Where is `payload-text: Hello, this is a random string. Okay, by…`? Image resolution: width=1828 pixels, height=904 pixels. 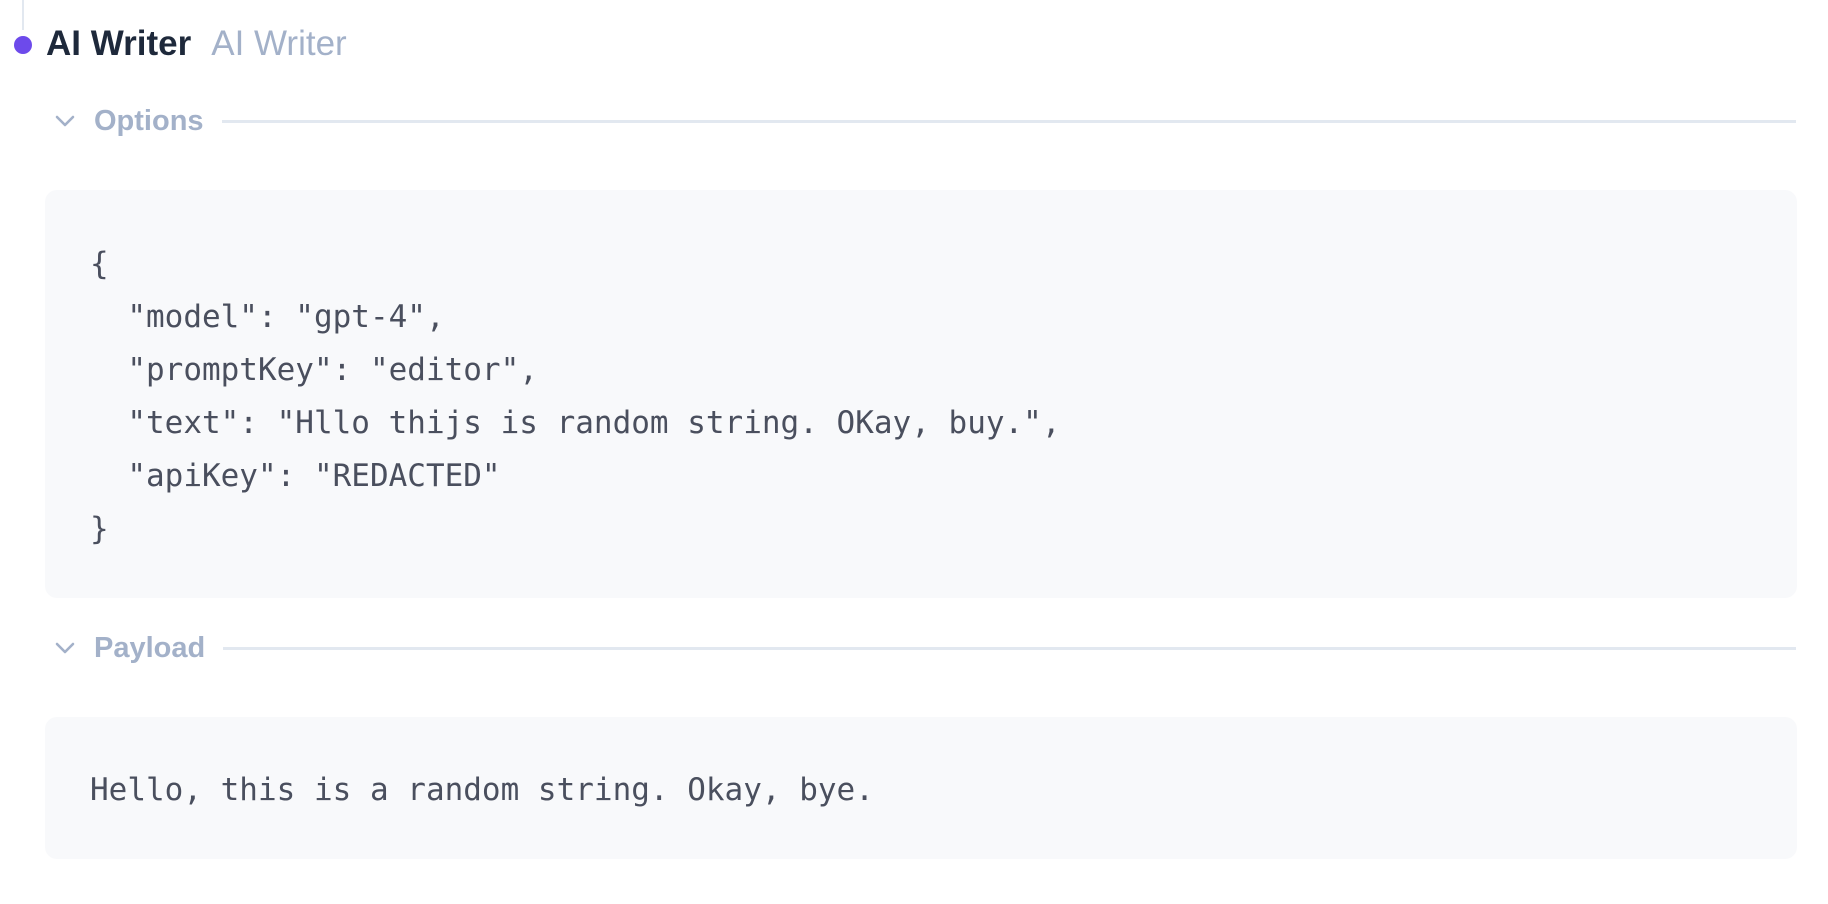 payload-text: Hello, this is a random string. Okay, by… is located at coordinates (482, 790).